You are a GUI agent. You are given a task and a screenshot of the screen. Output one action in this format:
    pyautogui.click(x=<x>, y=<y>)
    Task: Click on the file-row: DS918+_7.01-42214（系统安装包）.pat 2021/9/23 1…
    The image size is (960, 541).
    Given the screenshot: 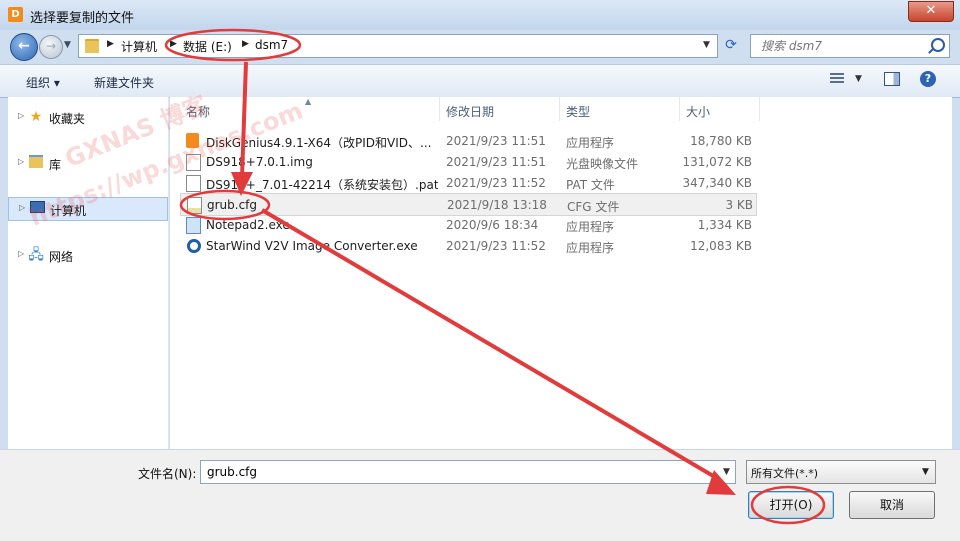 What is the action you would take?
    pyautogui.click(x=467, y=182)
    